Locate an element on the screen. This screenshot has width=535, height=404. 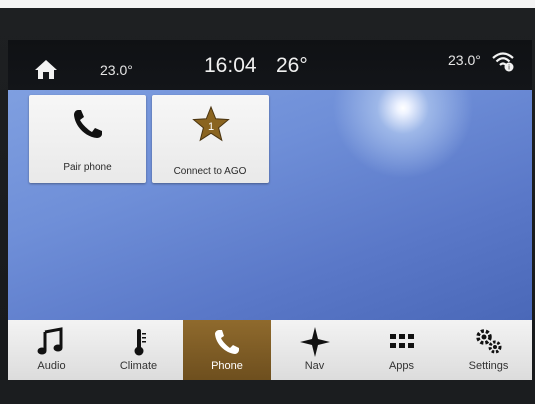
tab-label: Apps is located at coordinates (401, 366).